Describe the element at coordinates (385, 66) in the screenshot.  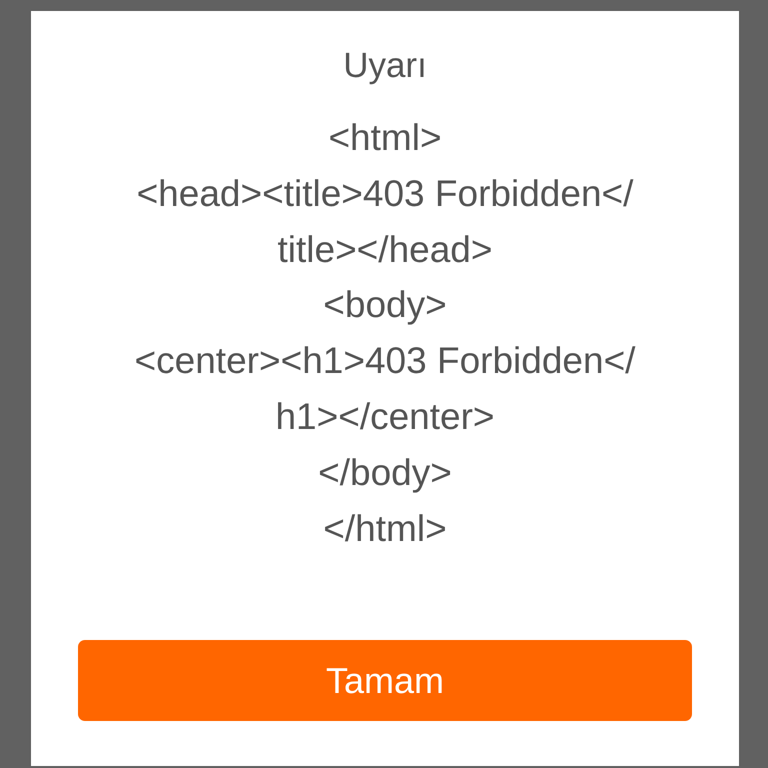
I see `dialog-title: Uyarı` at that location.